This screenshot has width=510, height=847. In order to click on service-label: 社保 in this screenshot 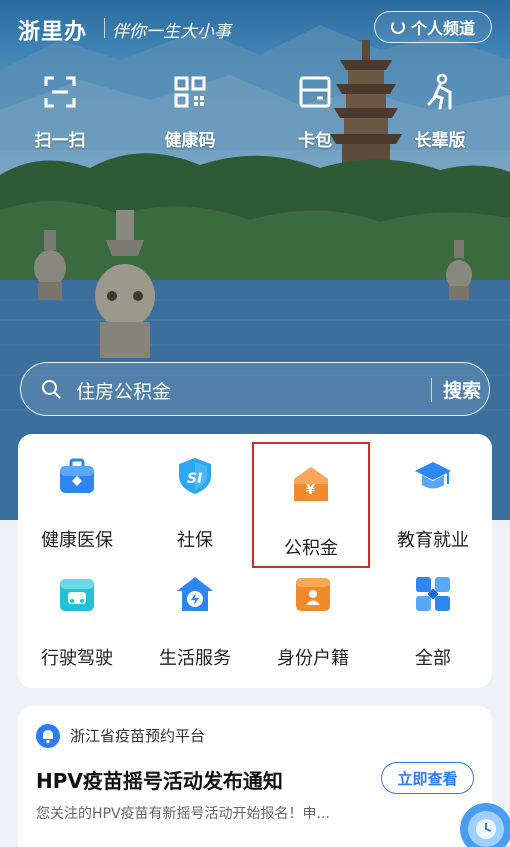, I will do `click(195, 540)`.